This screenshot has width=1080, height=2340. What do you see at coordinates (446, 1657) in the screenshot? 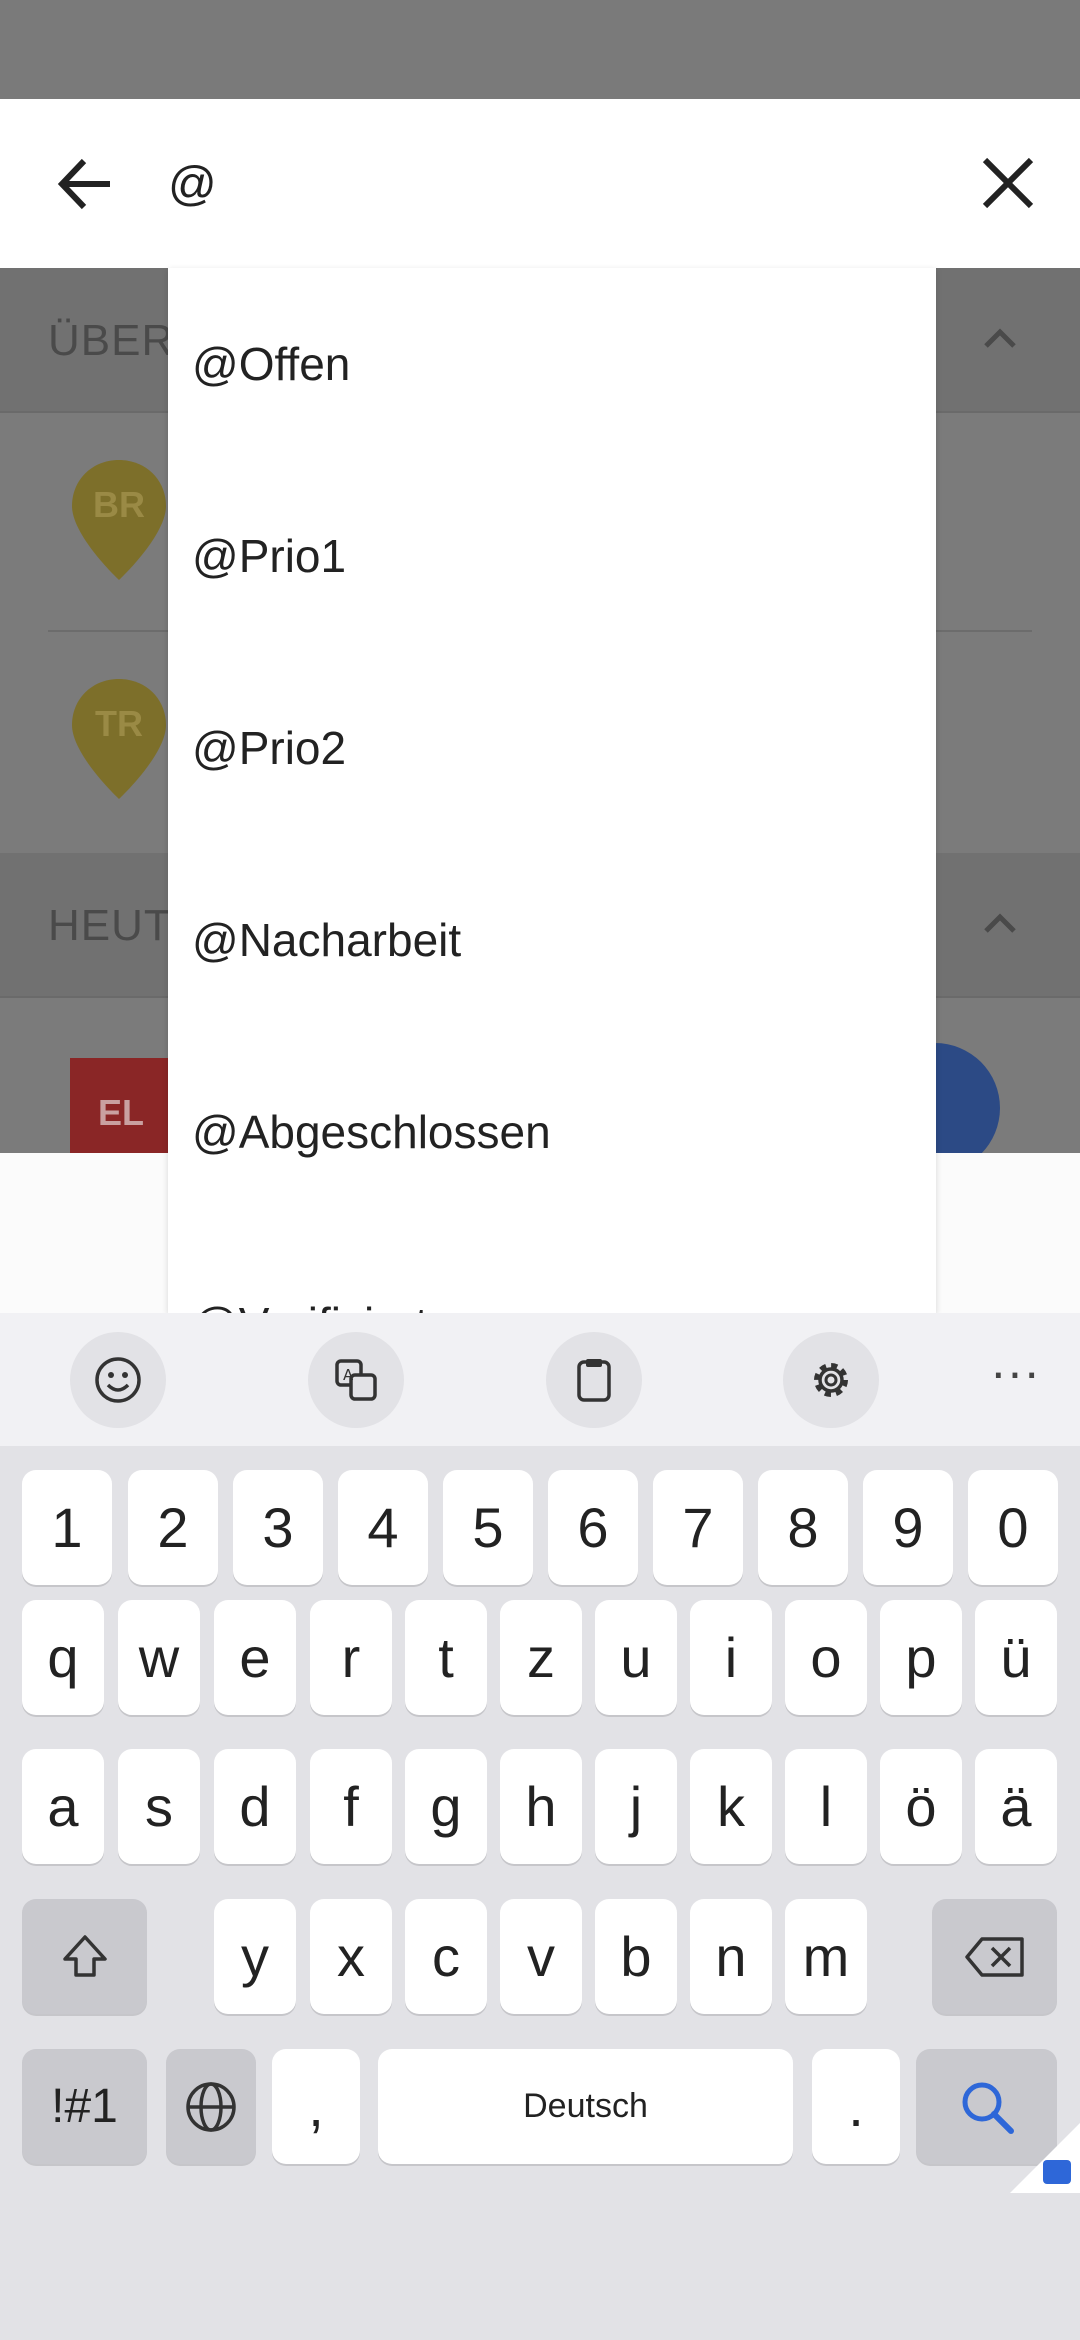
I see `key-t: t` at bounding box center [446, 1657].